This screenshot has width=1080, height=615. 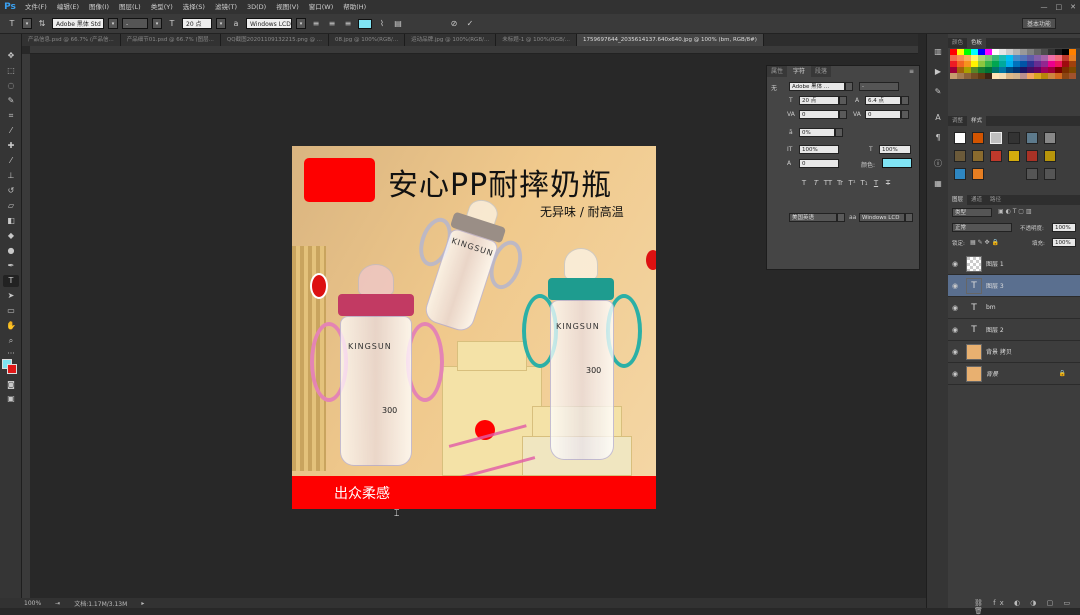 I want to click on char-language-field: 美国英语, so click(x=813, y=217).